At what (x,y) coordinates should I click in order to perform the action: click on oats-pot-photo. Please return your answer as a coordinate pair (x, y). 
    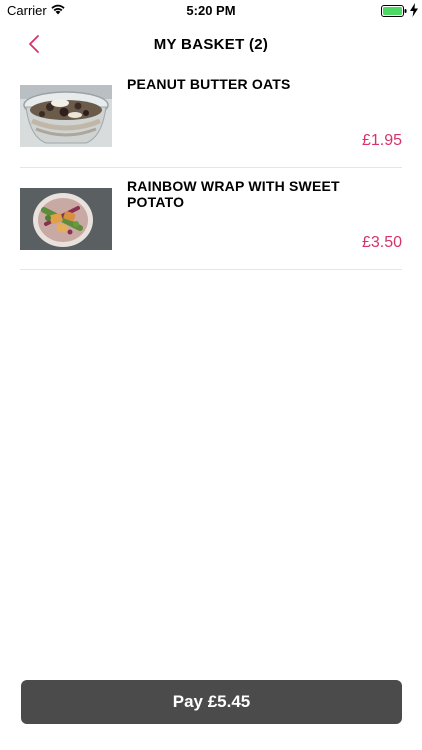
    Looking at the image, I should click on (66, 116).